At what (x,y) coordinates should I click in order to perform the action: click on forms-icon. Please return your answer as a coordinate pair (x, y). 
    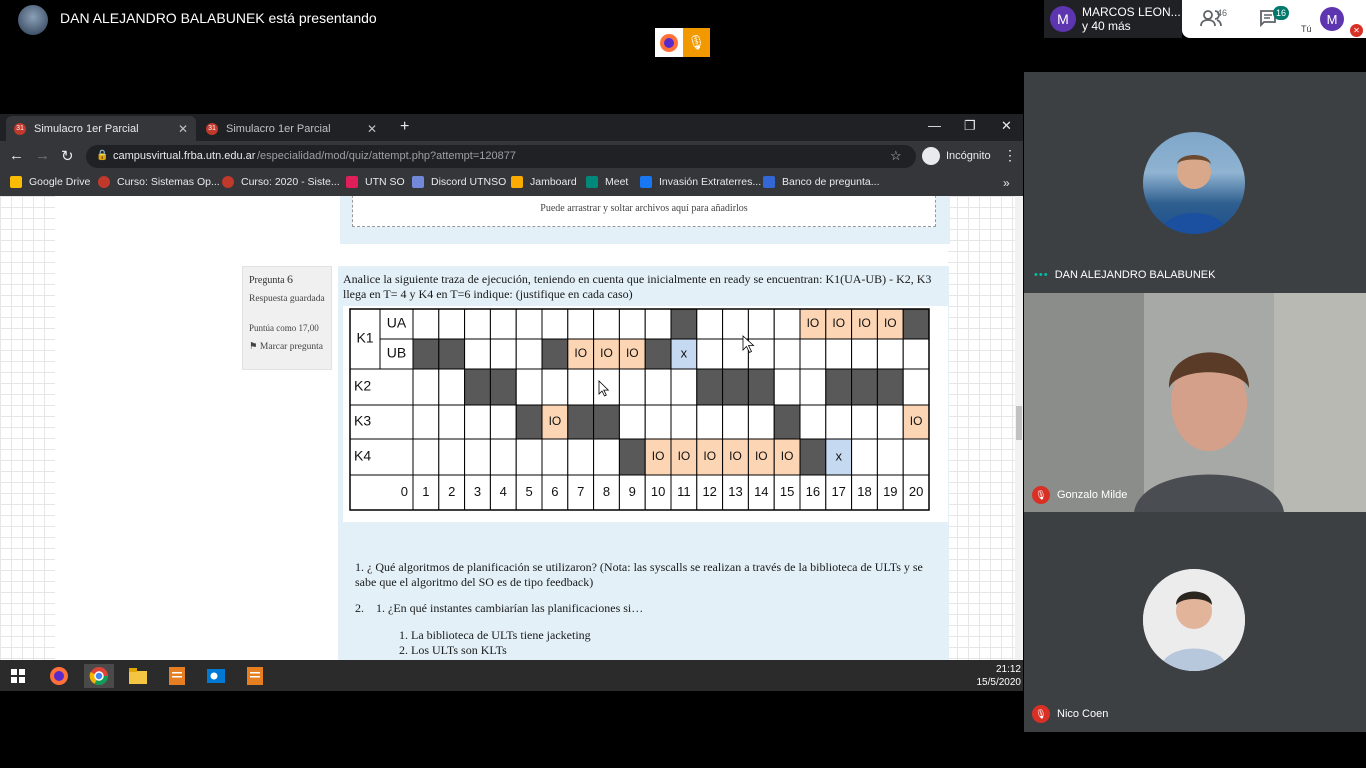
    Looking at the image, I should click on (769, 182).